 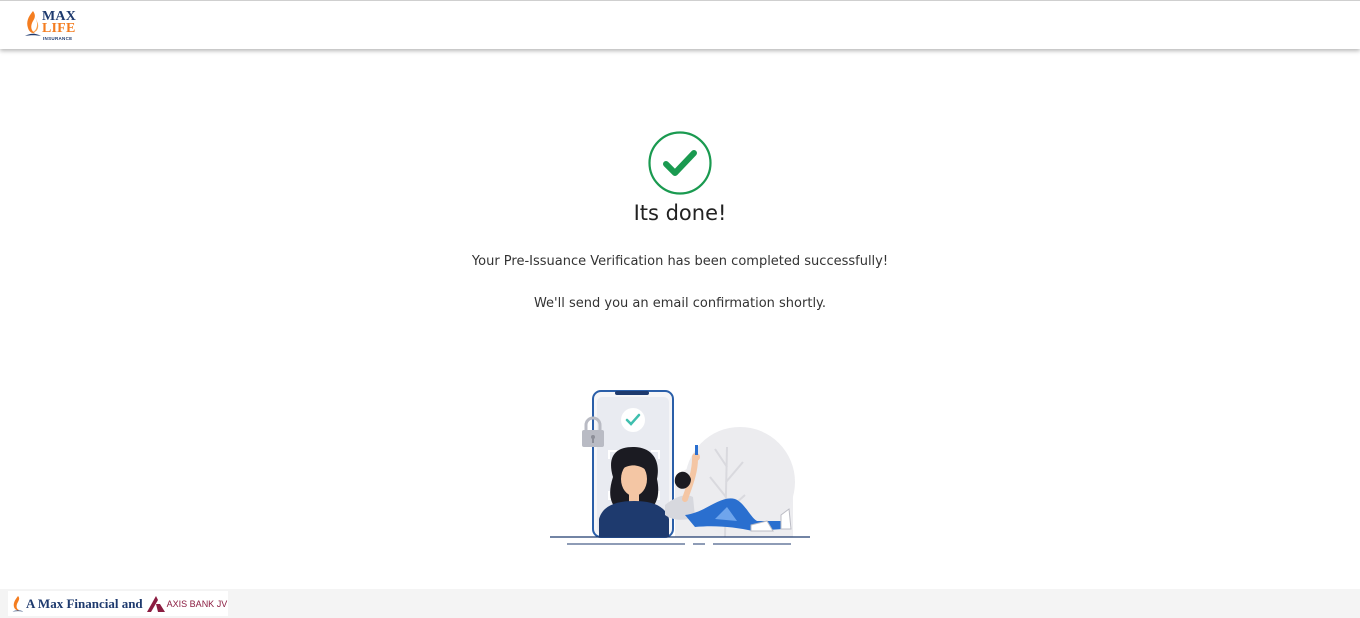 I want to click on page-title: Its done!, so click(x=680, y=213).